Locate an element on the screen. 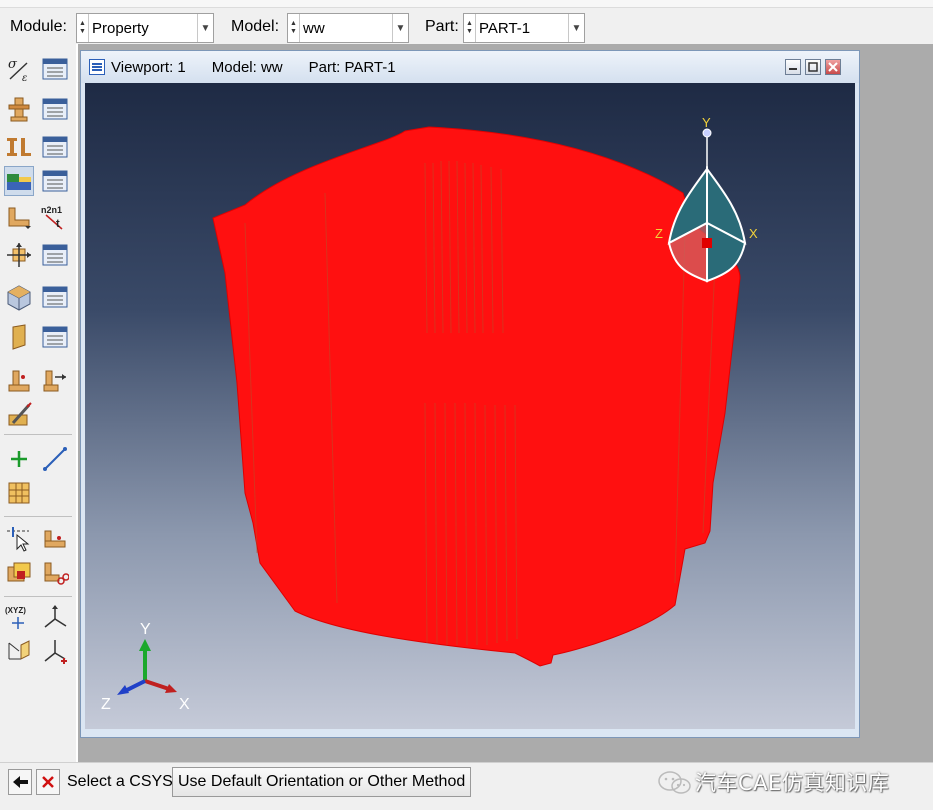 The width and height of the screenshot is (933, 810). view-cube-y-label: Y is located at coordinates (706, 122).